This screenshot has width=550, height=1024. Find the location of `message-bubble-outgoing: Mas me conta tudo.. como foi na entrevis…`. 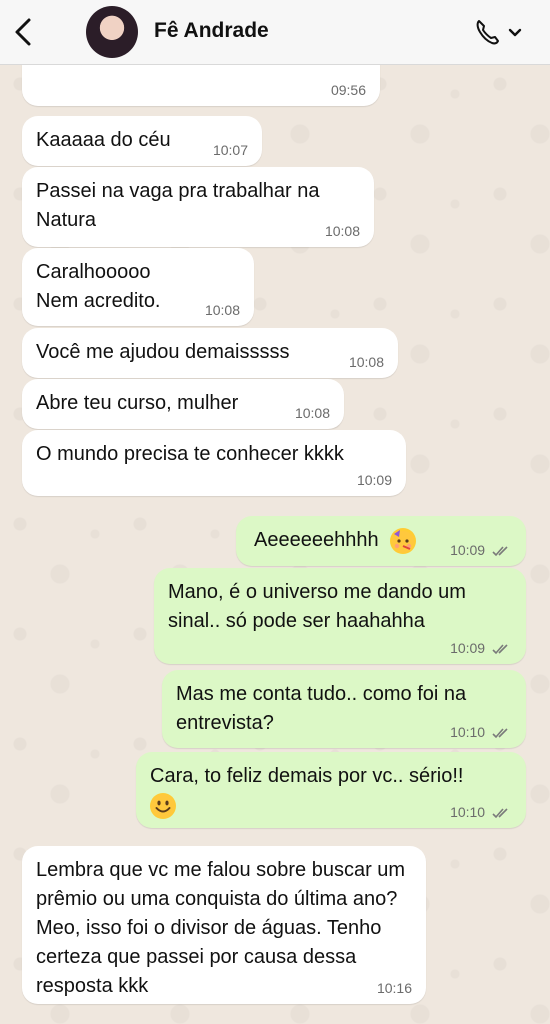

message-bubble-outgoing: Mas me conta tudo.. como foi na entrevis… is located at coordinates (344, 709).